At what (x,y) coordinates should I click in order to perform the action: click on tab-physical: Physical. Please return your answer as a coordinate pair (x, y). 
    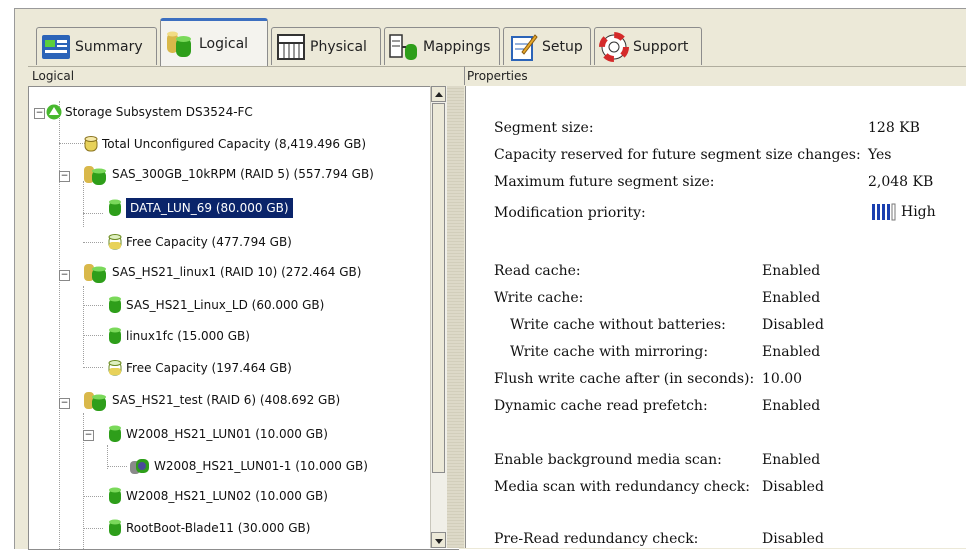
    Looking at the image, I should click on (326, 46).